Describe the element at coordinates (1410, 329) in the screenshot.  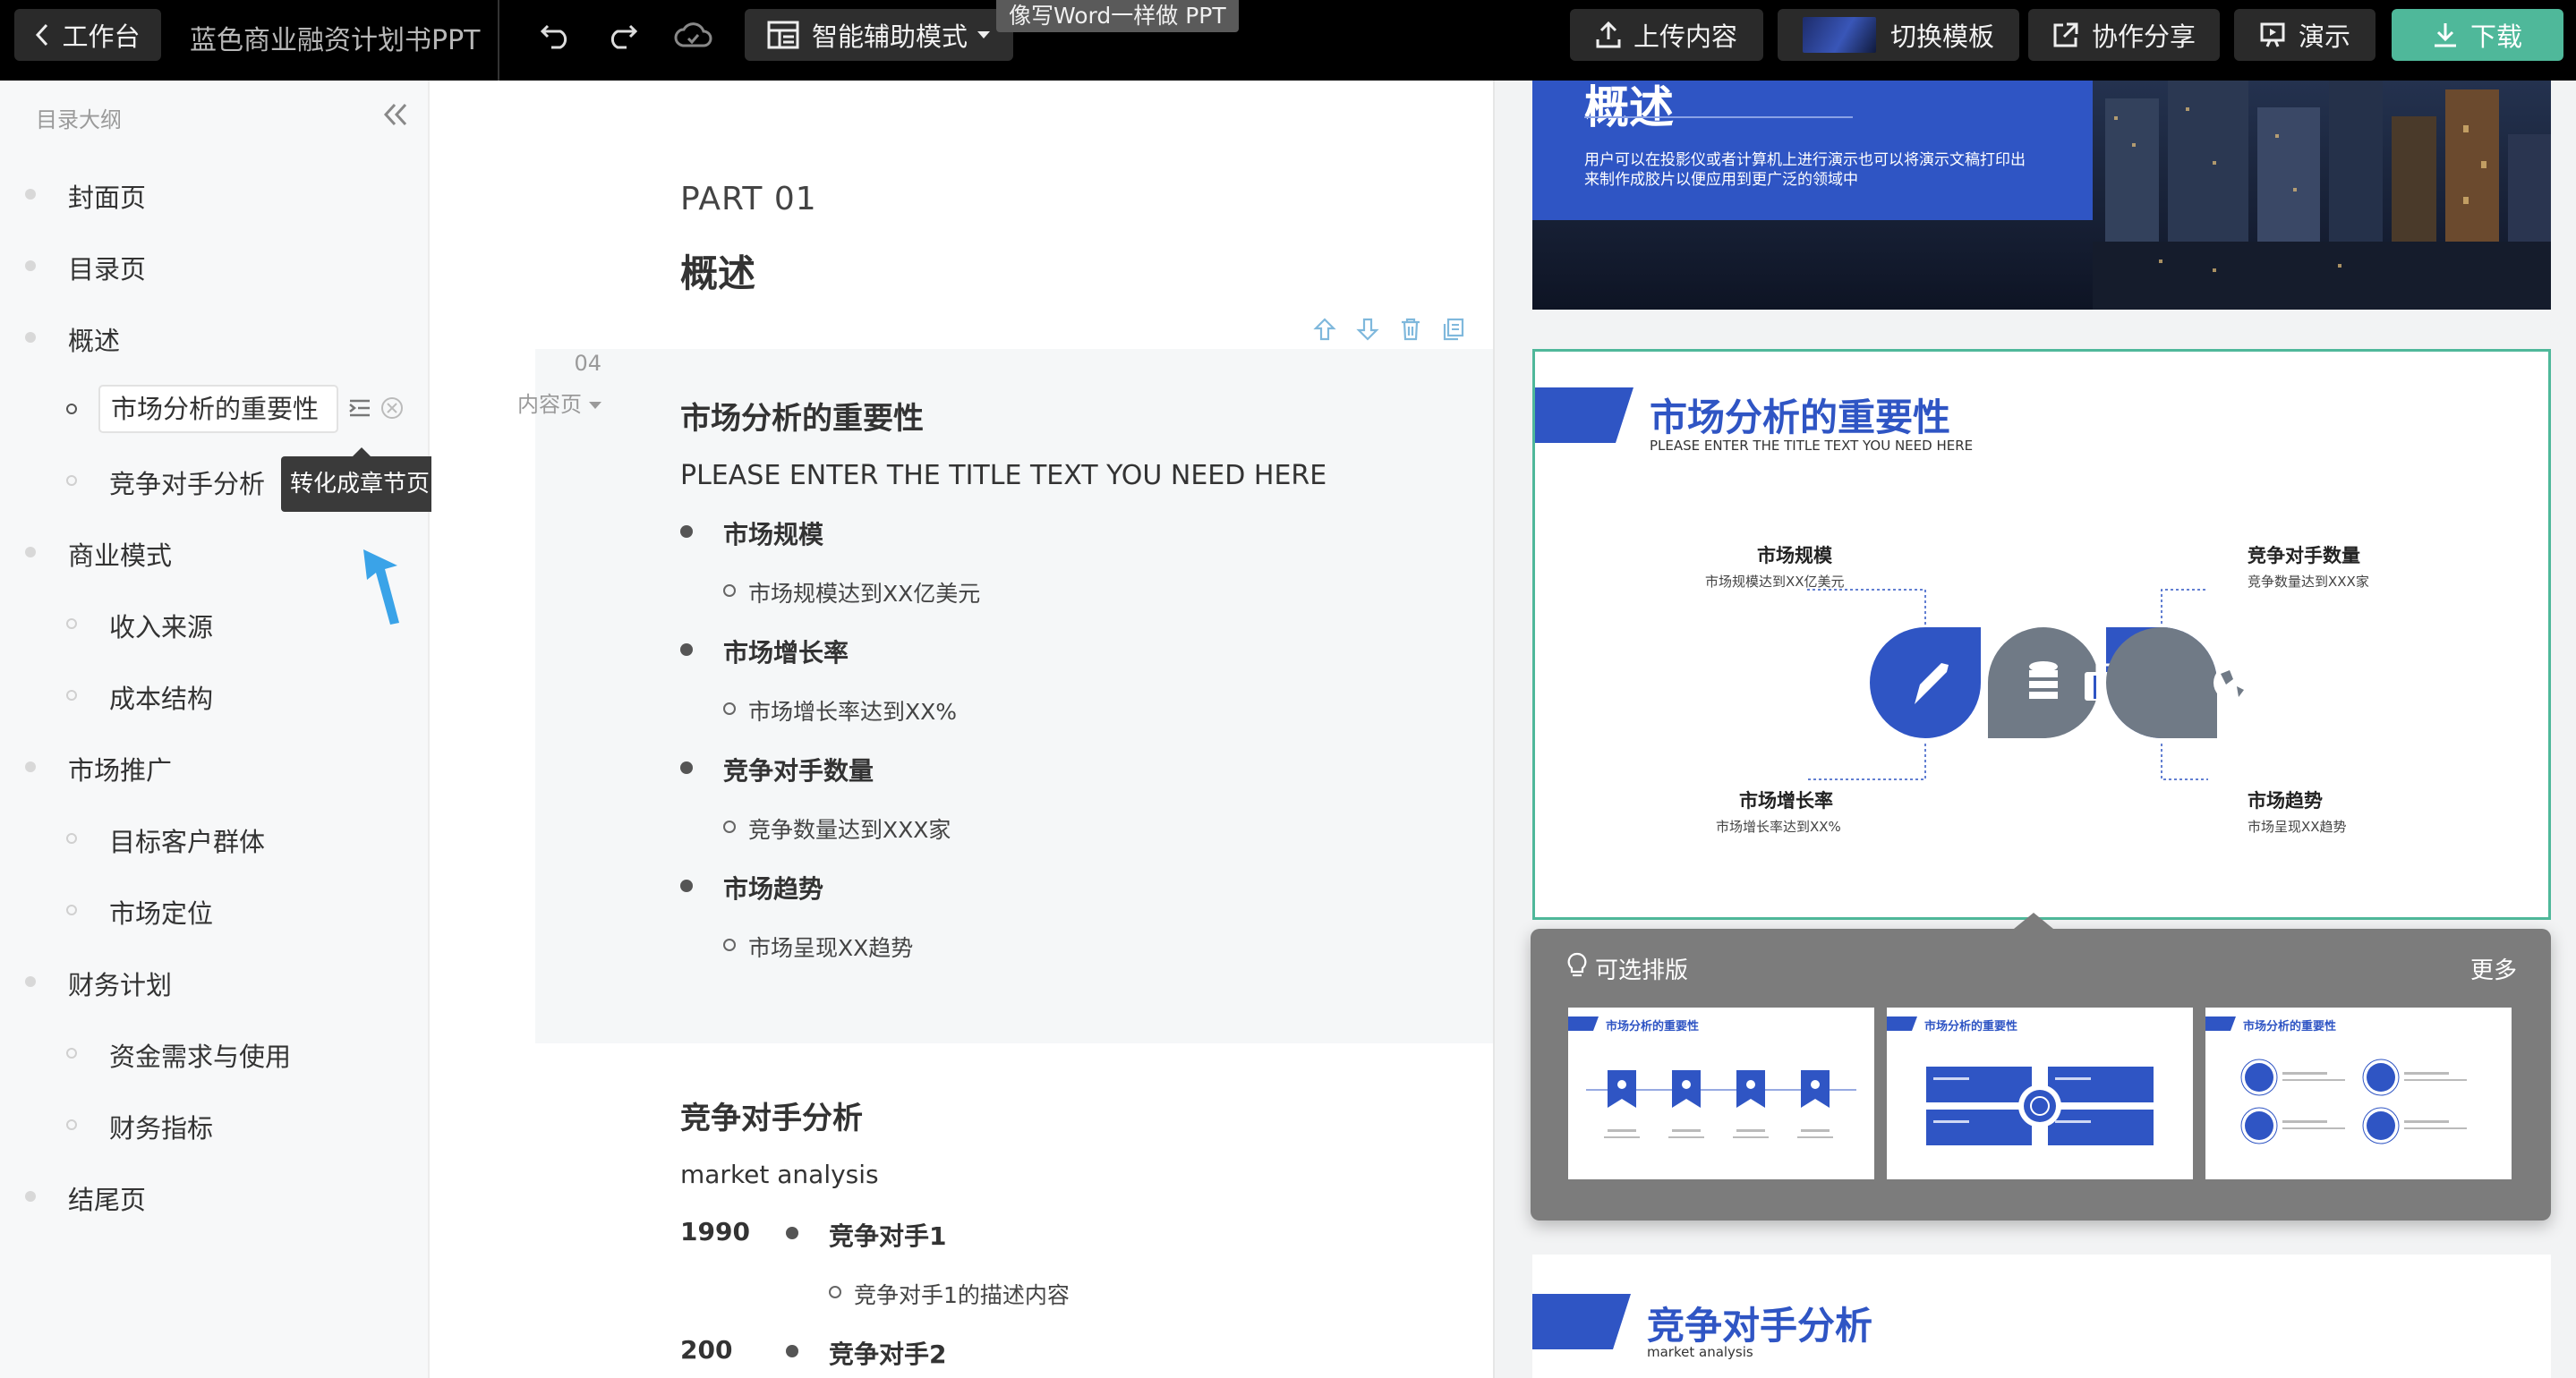
I see `delete-icon` at that location.